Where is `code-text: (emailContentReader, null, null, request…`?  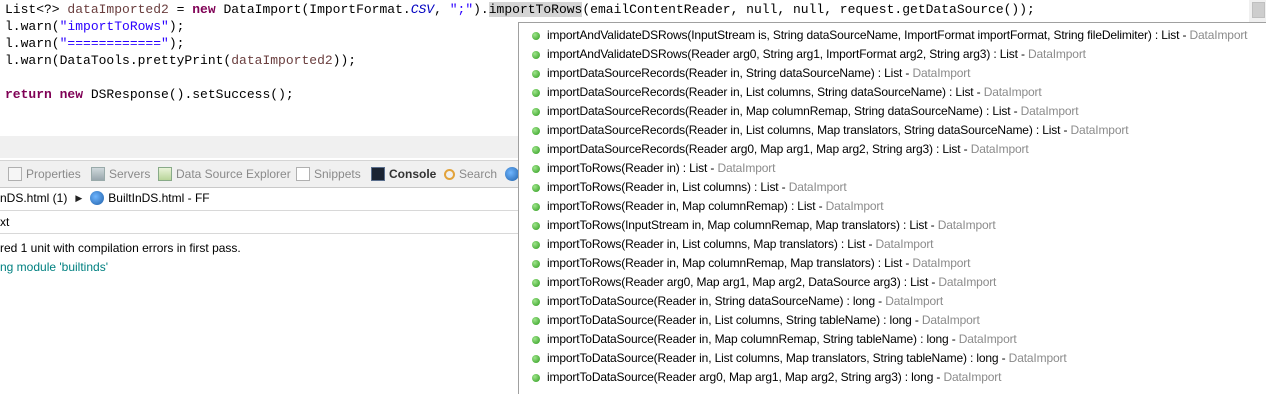 code-text: (emailContentReader, null, null, request… is located at coordinates (808, 9).